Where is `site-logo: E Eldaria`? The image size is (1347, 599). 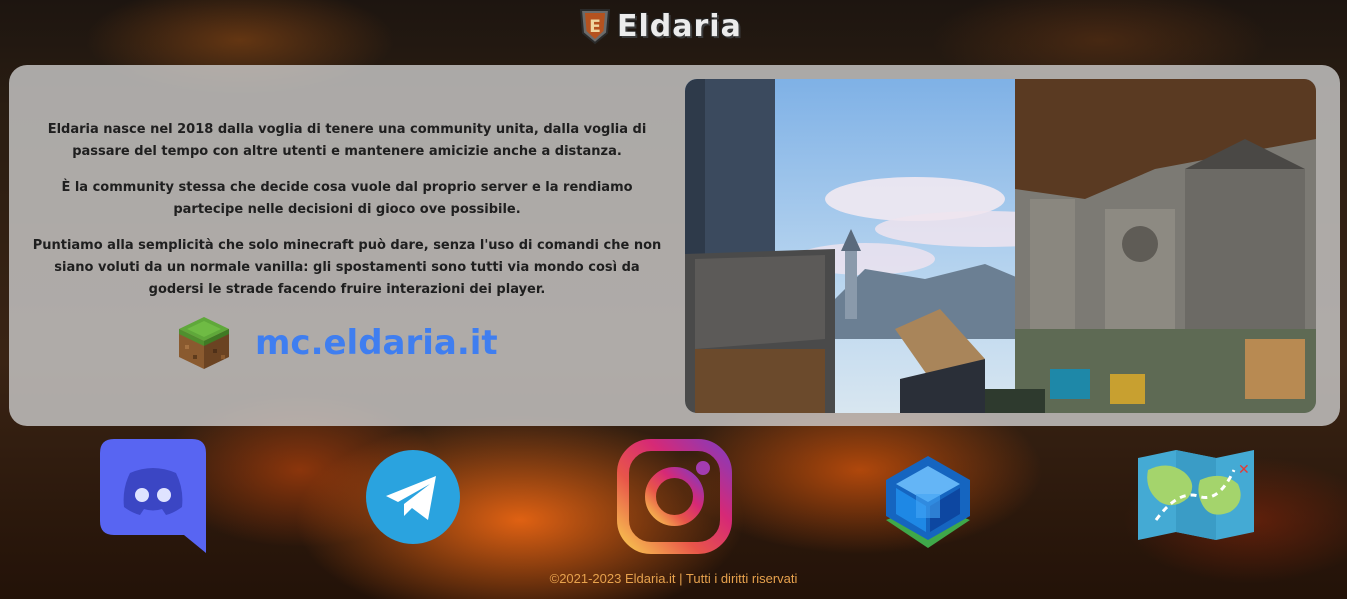 site-logo: E Eldaria is located at coordinates (660, 26).